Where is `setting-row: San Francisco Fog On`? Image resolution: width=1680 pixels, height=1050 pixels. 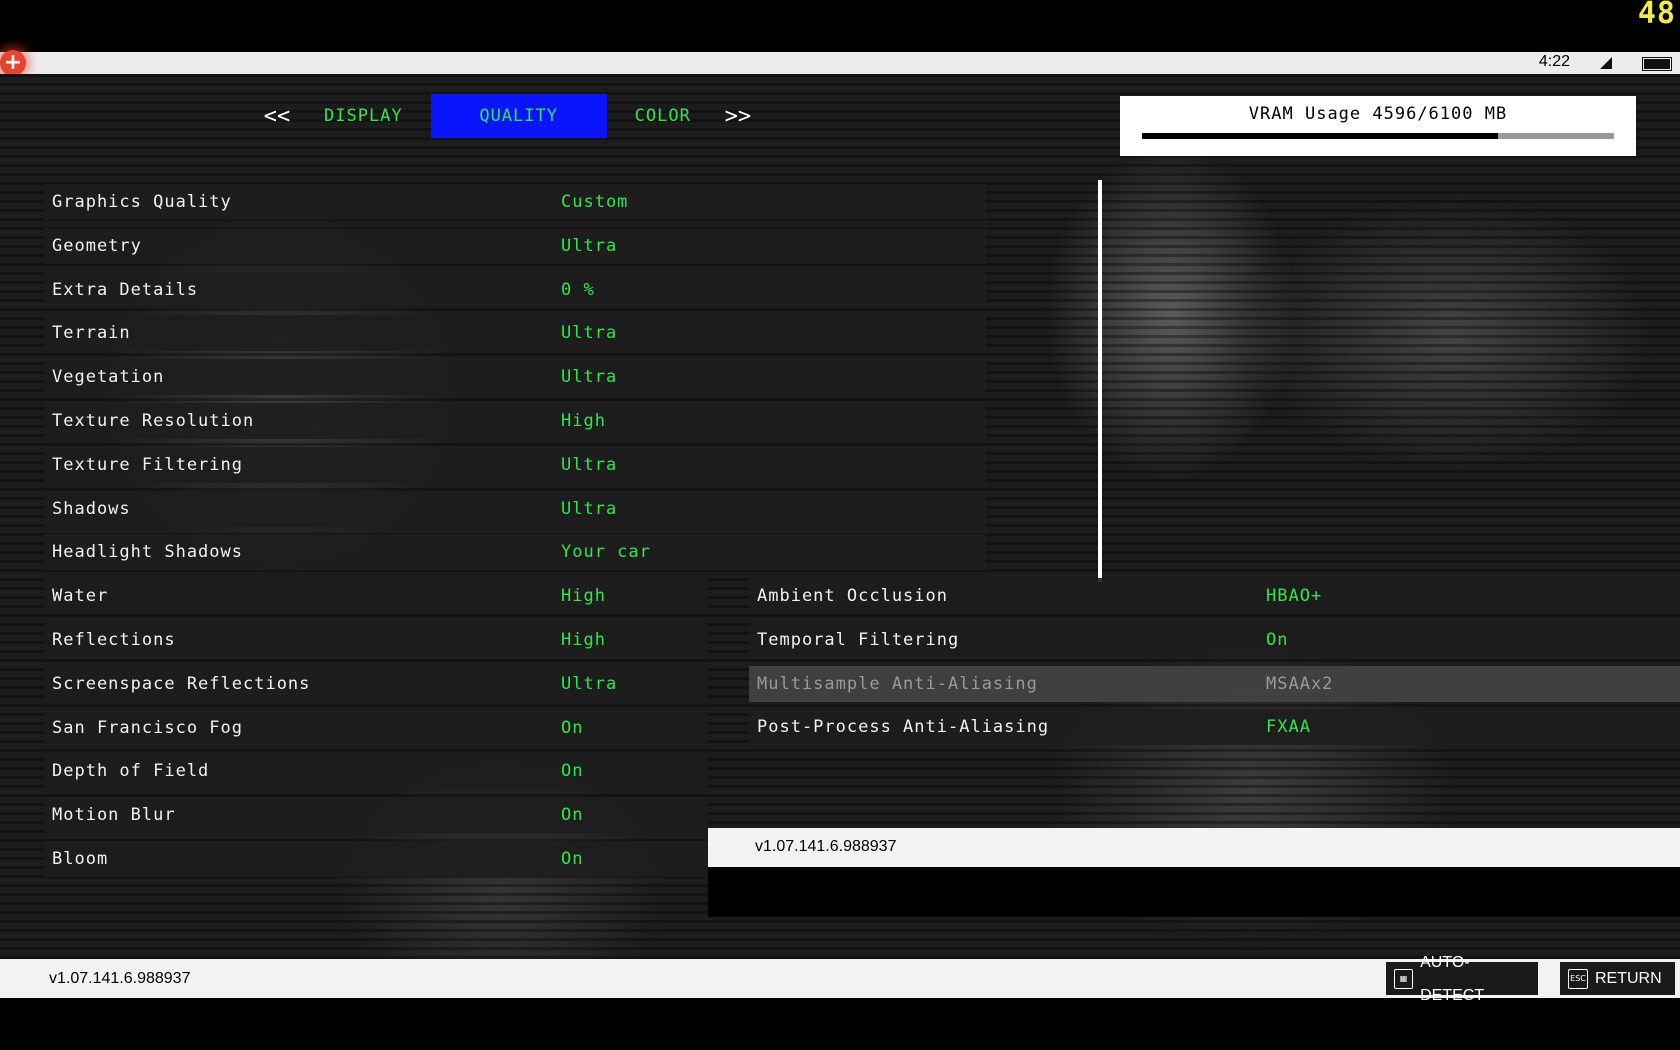
setting-row: San Francisco Fog On is located at coordinates (376, 727).